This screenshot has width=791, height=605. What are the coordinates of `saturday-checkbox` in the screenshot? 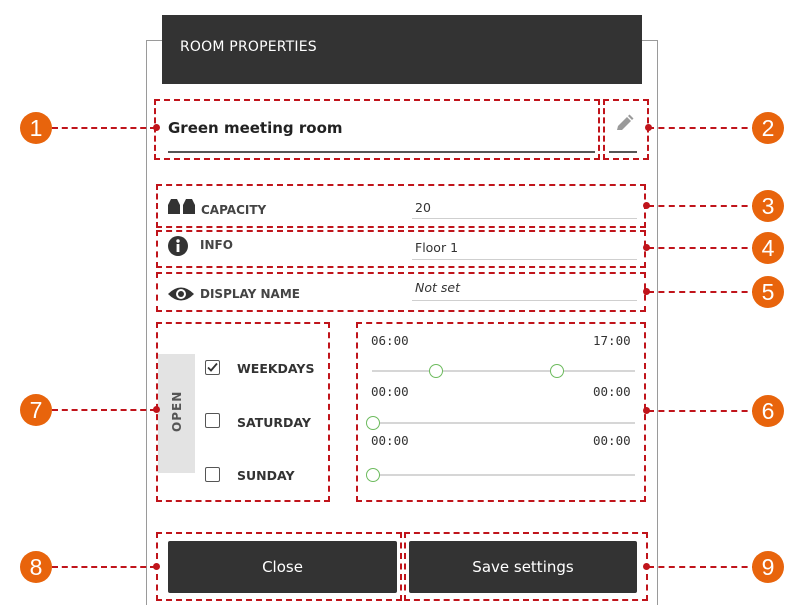 It's located at (212, 420).